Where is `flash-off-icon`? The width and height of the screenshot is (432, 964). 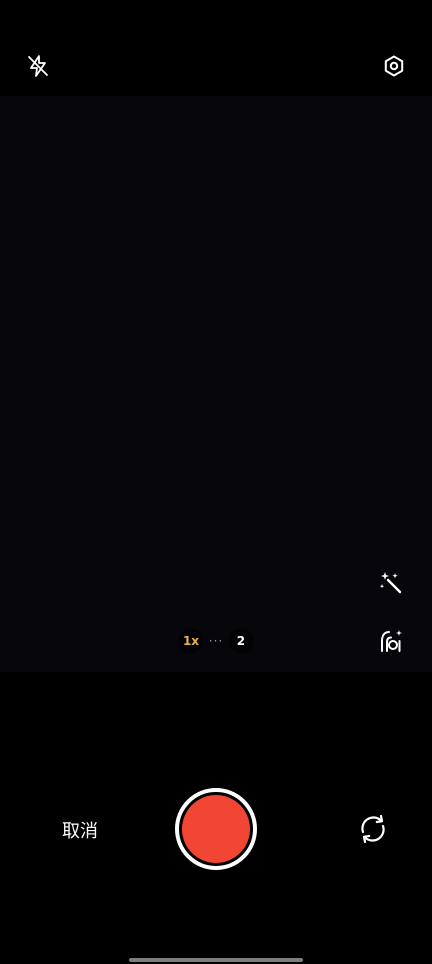
flash-off-icon is located at coordinates (38, 66).